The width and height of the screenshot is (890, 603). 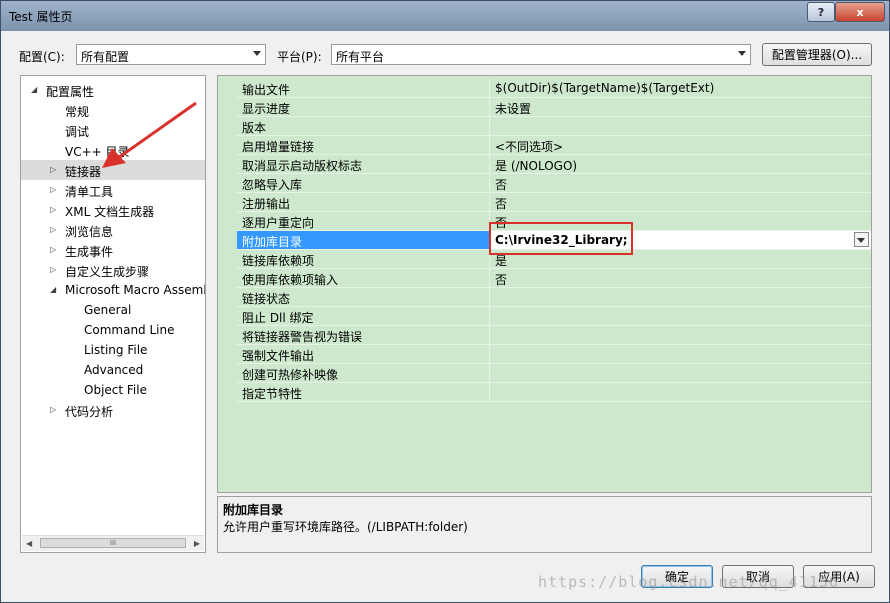 I want to click on tree-item: 常规, so click(x=113, y=110).